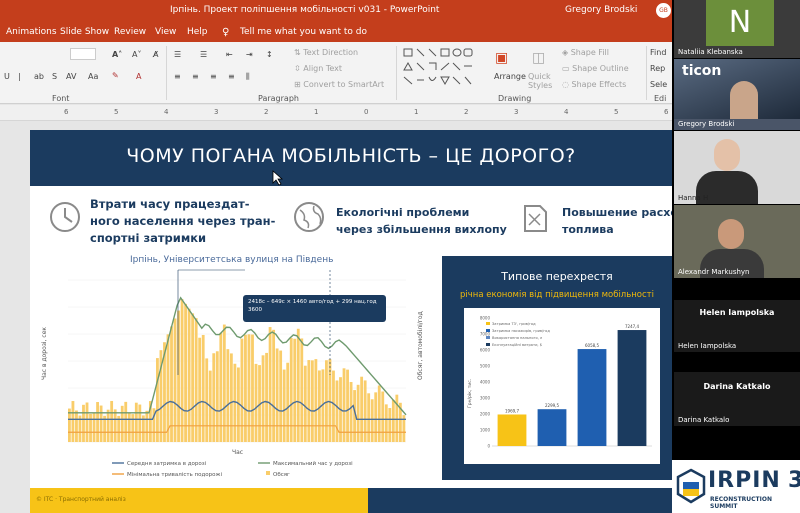  I want to click on font-size-box, so click(83, 54).